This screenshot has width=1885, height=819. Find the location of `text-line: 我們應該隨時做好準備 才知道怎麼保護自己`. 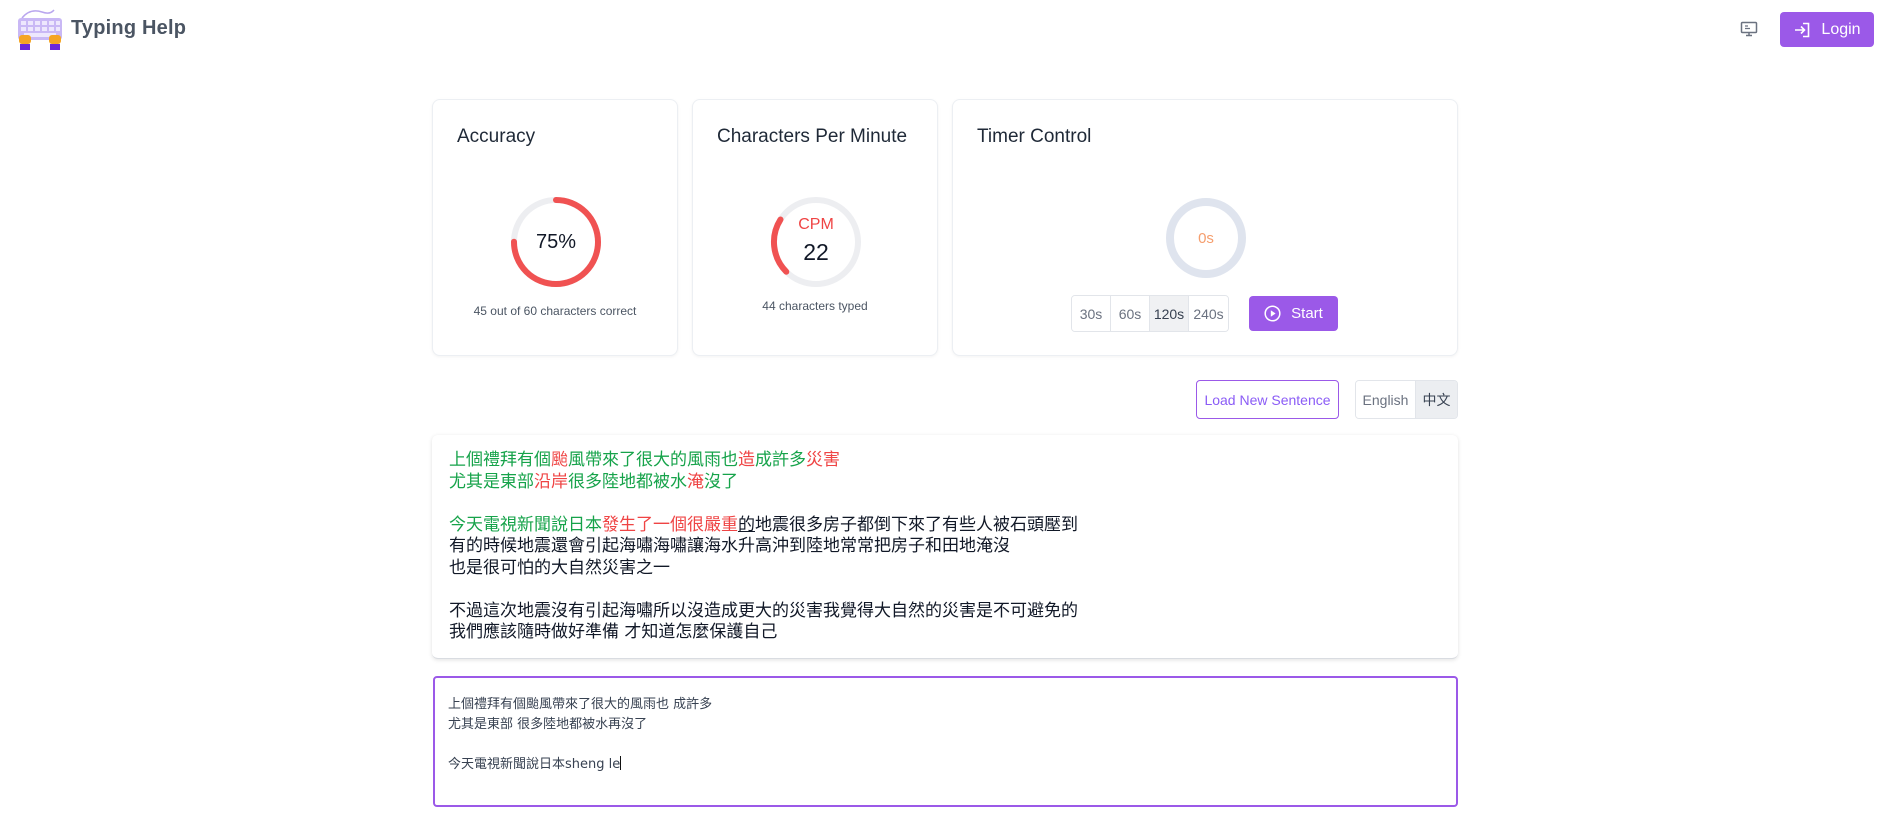

text-line: 我們應該隨時做好準備 才知道怎麼保護自己 is located at coordinates (763, 633).